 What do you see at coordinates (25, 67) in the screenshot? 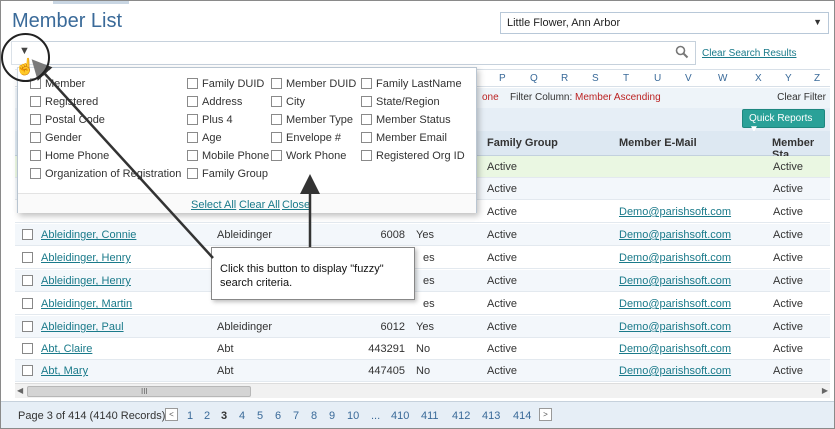
I see `hand-cursor-icon: ☝` at bounding box center [25, 67].